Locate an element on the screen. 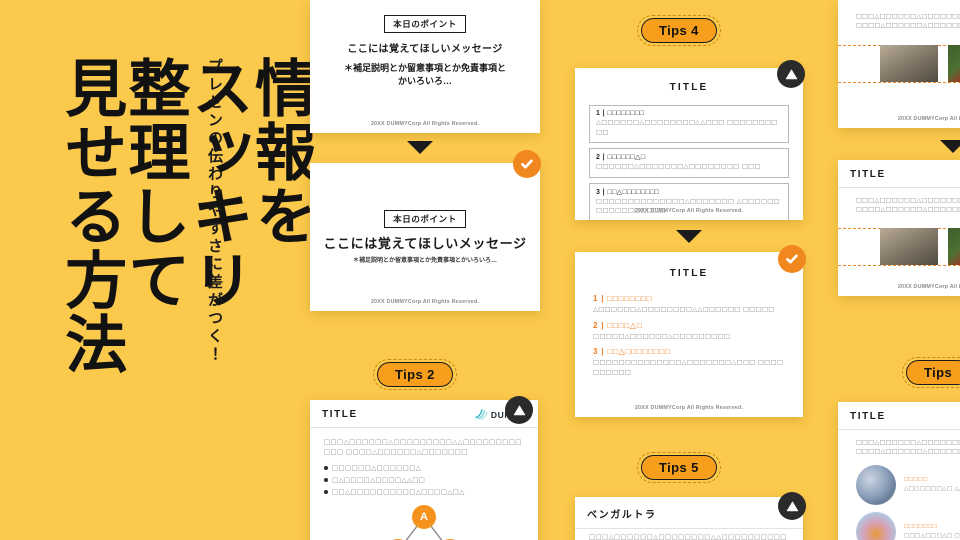  avatar-row-body: △□□□□□□△□ △△□□□□□□□ □□△□□ is located at coordinates (932, 488).